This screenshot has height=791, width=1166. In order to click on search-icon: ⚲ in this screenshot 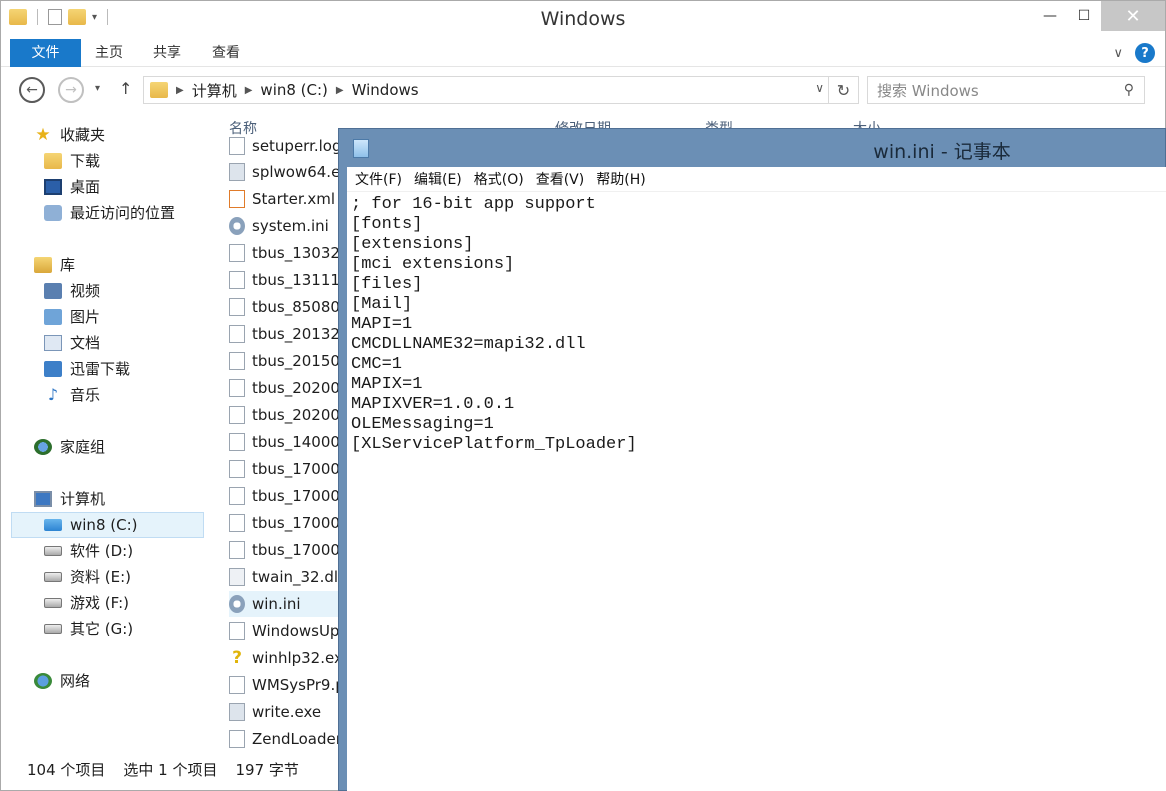, I will do `click(1129, 90)`.